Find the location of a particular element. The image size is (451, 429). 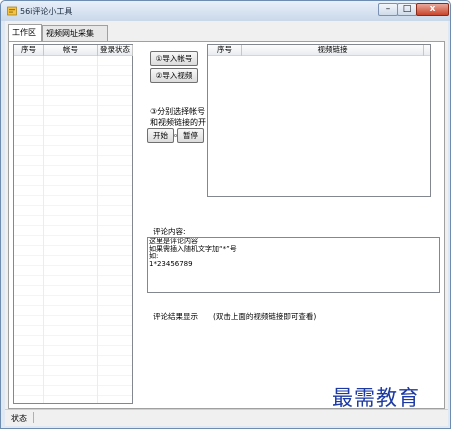

import-videos-button: ②导入视频 is located at coordinates (174, 75).